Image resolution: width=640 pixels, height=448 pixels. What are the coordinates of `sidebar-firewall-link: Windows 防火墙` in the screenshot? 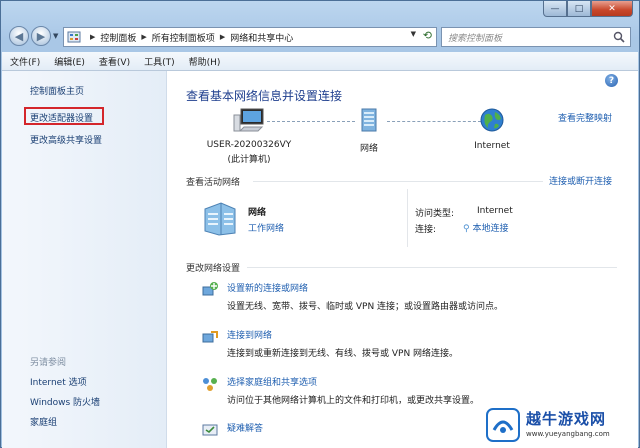 It's located at (65, 401).